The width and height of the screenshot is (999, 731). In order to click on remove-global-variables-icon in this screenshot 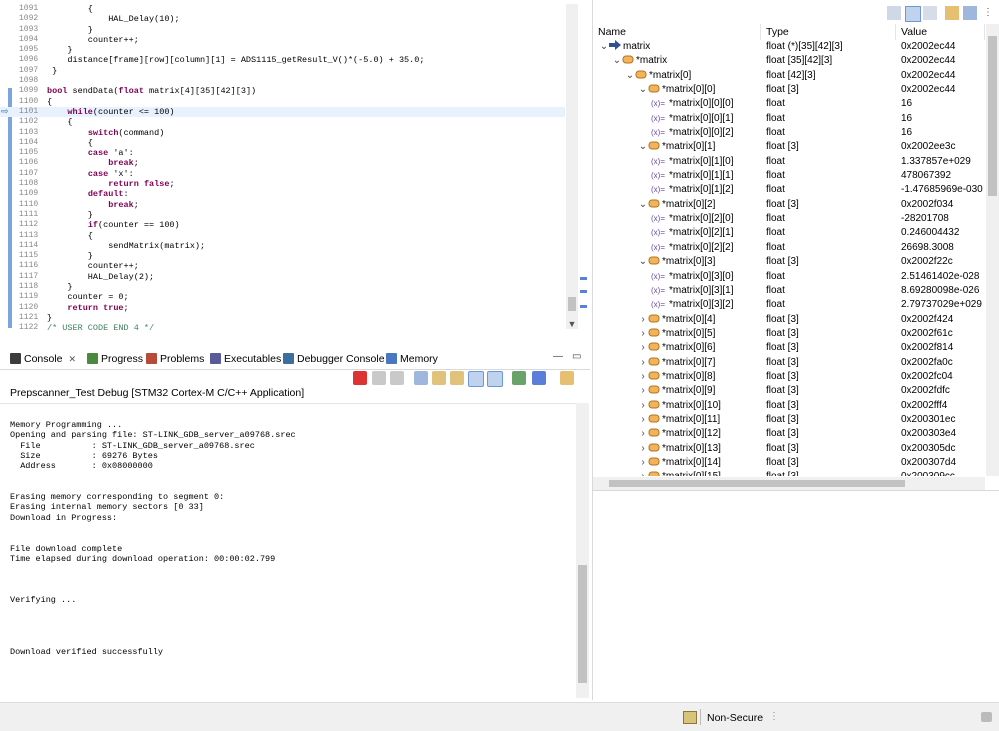, I will do `click(970, 13)`.